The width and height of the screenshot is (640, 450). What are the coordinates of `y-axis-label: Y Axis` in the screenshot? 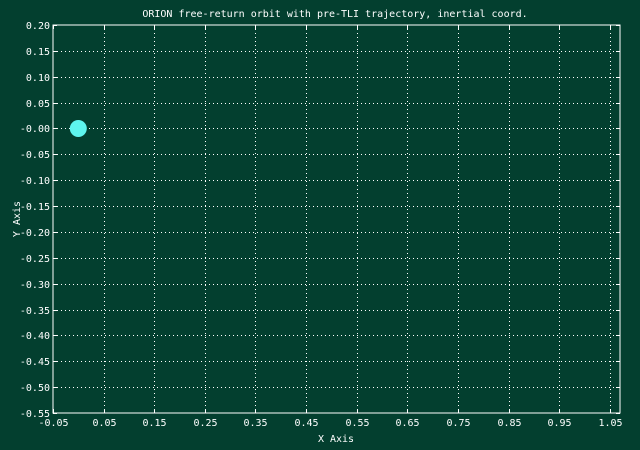 It's located at (17, 219).